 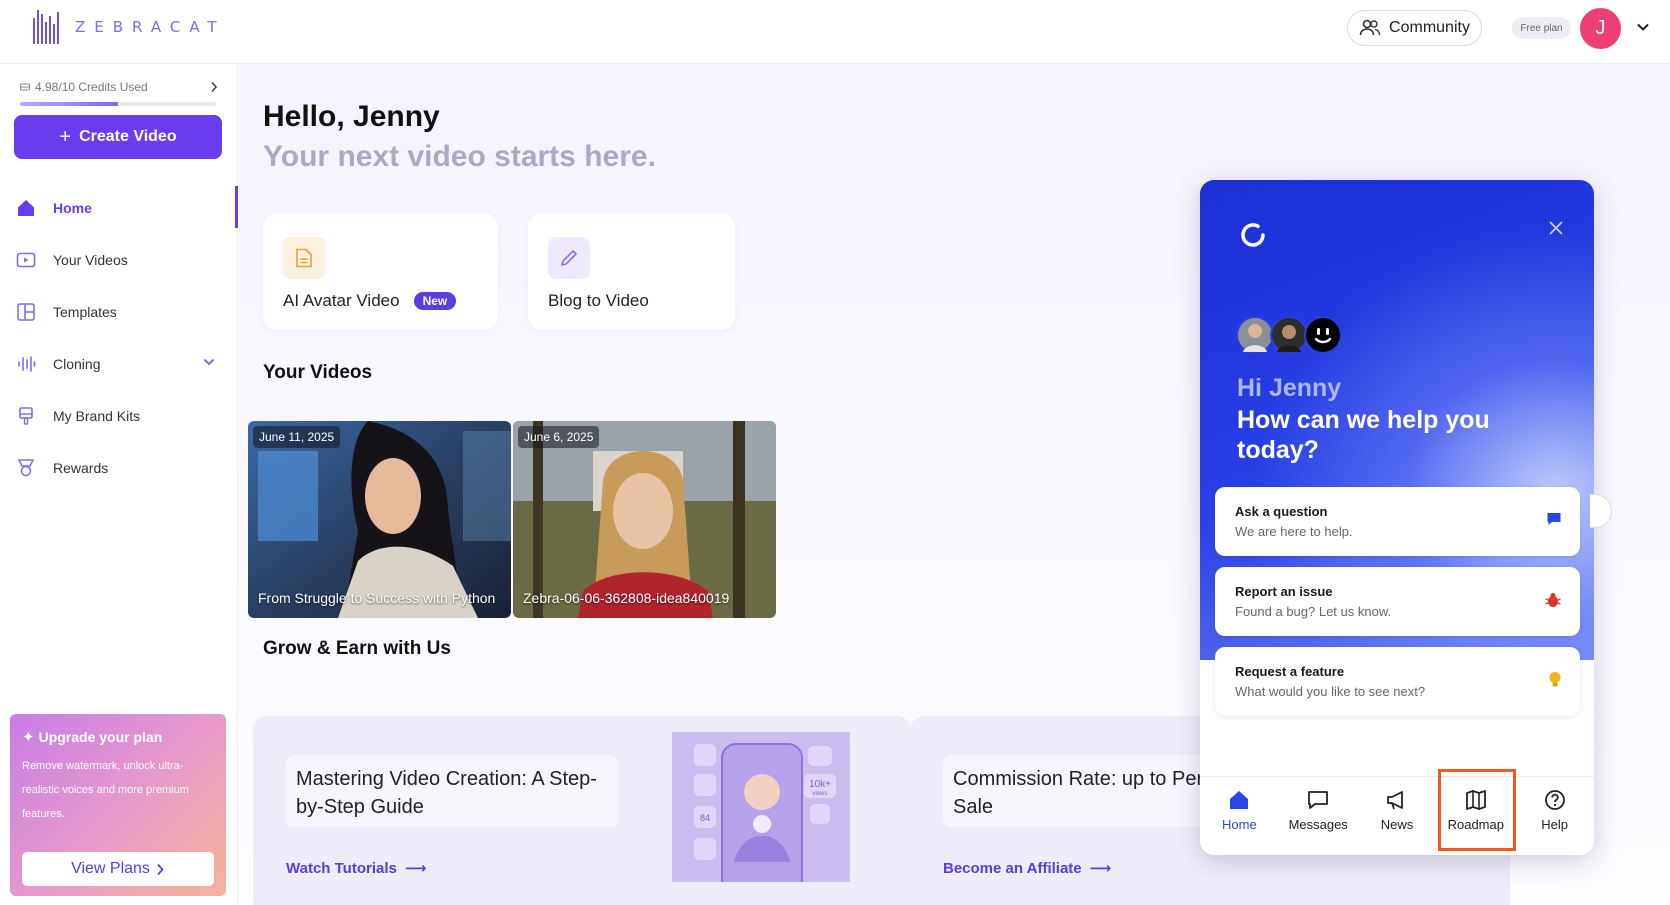 I want to click on video-title: Zebra-06-06-362808-idea840019, so click(x=626, y=598).